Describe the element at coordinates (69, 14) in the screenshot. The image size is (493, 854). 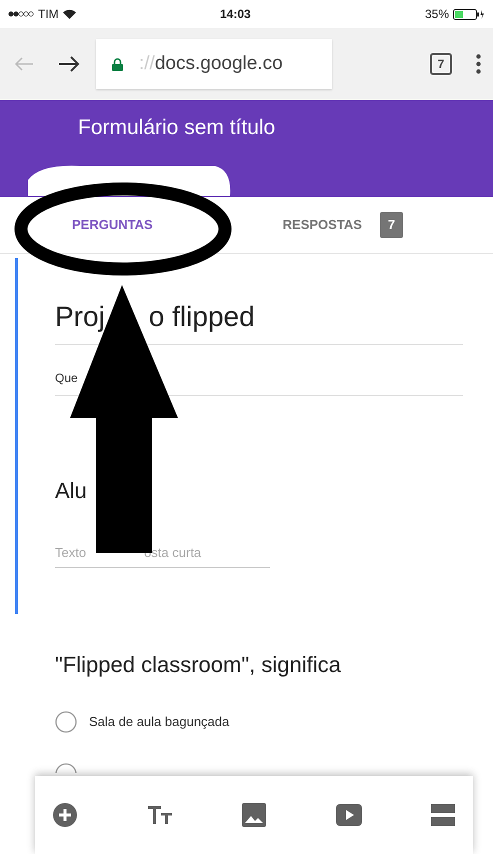
I see `wifi-icon` at that location.